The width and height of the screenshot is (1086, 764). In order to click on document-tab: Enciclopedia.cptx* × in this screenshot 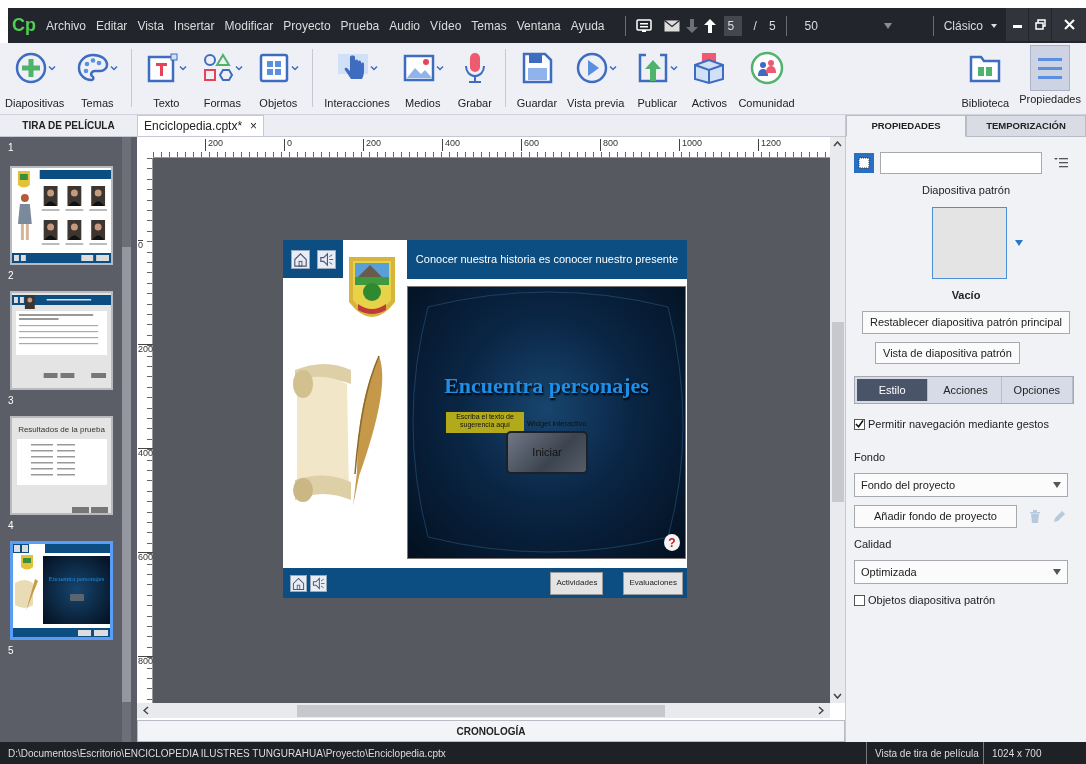, I will do `click(201, 125)`.